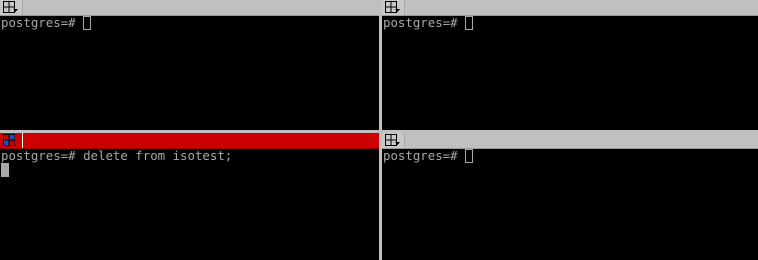 This screenshot has height=260, width=758. Describe the element at coordinates (190, 170) in the screenshot. I see `terminal-line` at that location.